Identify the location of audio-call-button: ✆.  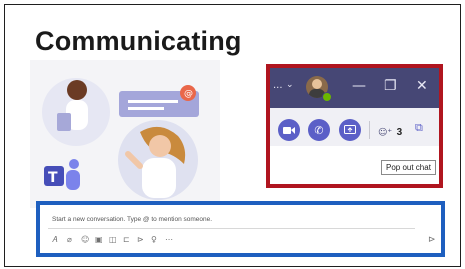
(319, 130).